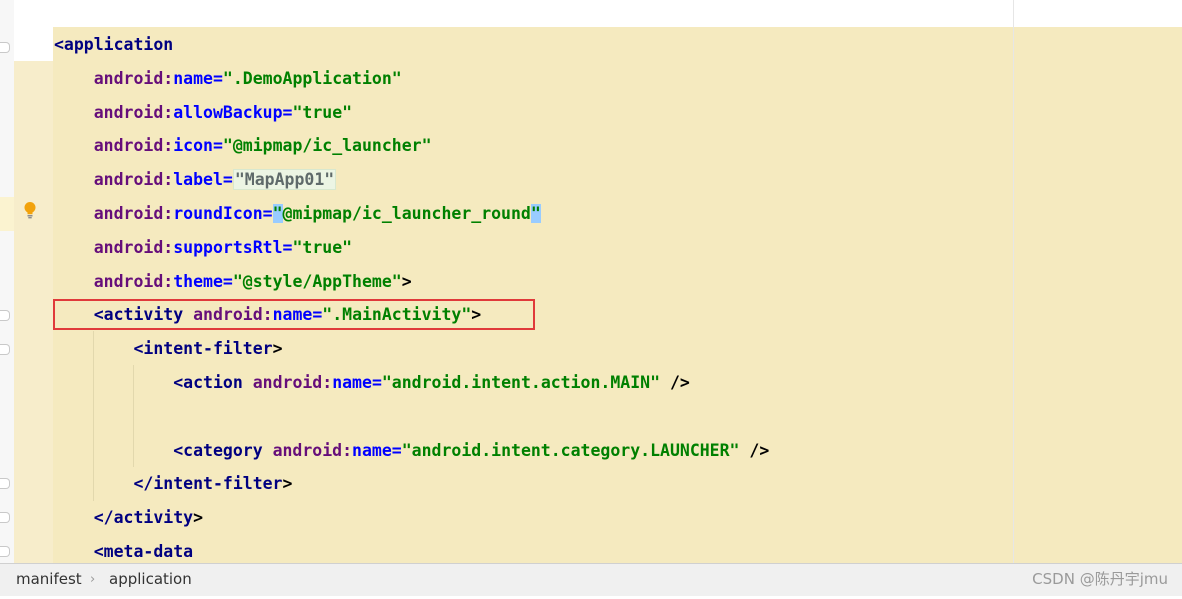 This screenshot has width=1182, height=599. Describe the element at coordinates (1013, 281) in the screenshot. I see `right-margin-guide` at that location.